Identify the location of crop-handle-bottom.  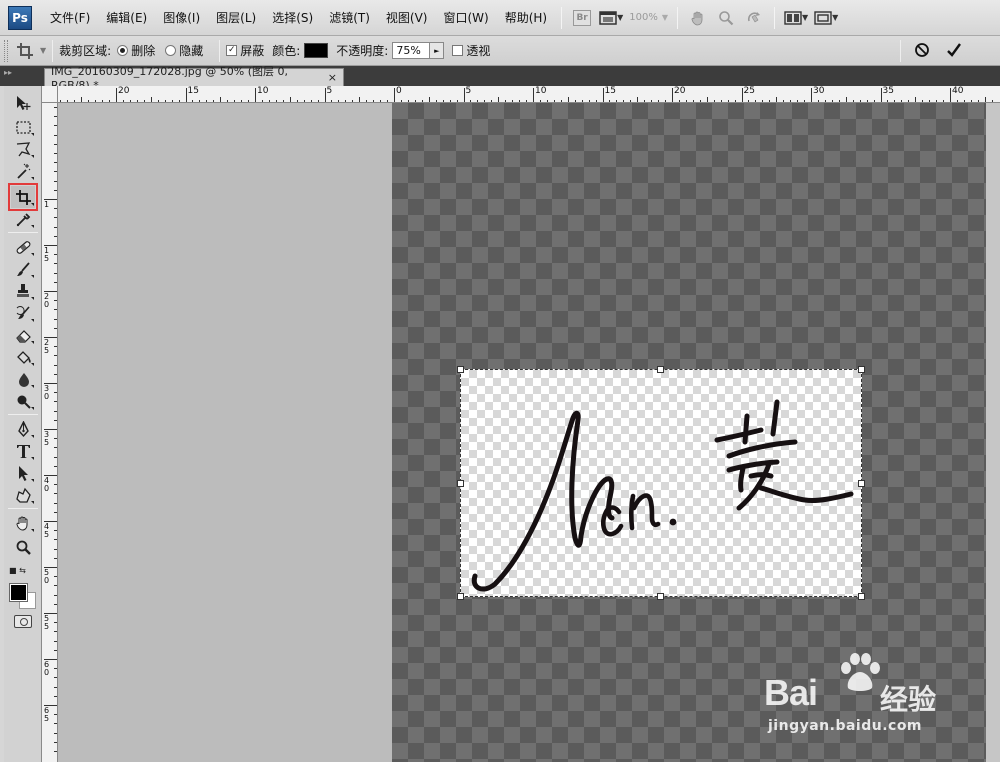
(660, 596).